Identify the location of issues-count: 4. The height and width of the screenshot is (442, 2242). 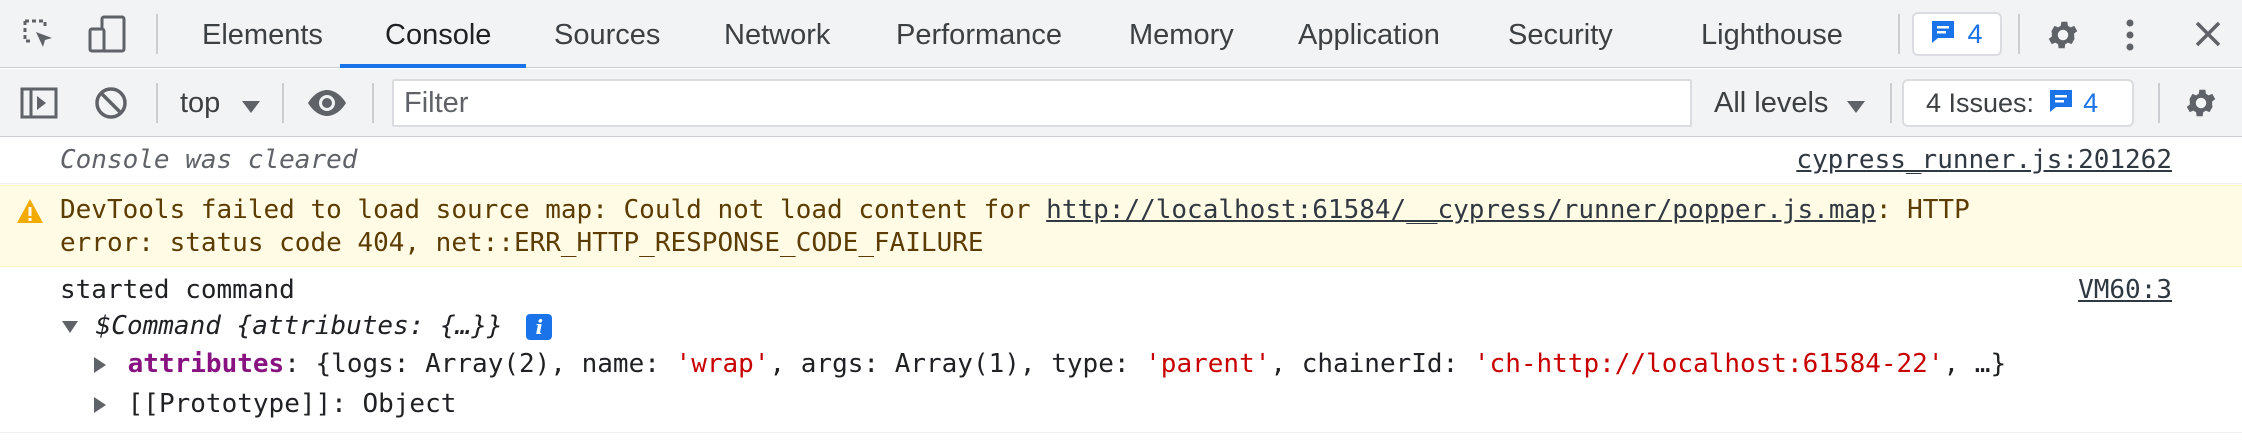
(2091, 103).